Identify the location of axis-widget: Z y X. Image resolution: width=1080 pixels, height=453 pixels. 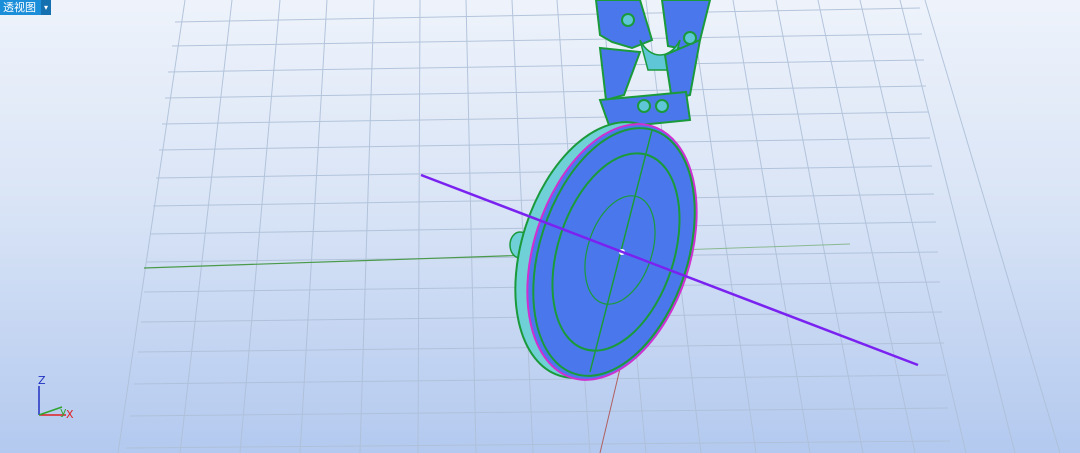
(56, 397).